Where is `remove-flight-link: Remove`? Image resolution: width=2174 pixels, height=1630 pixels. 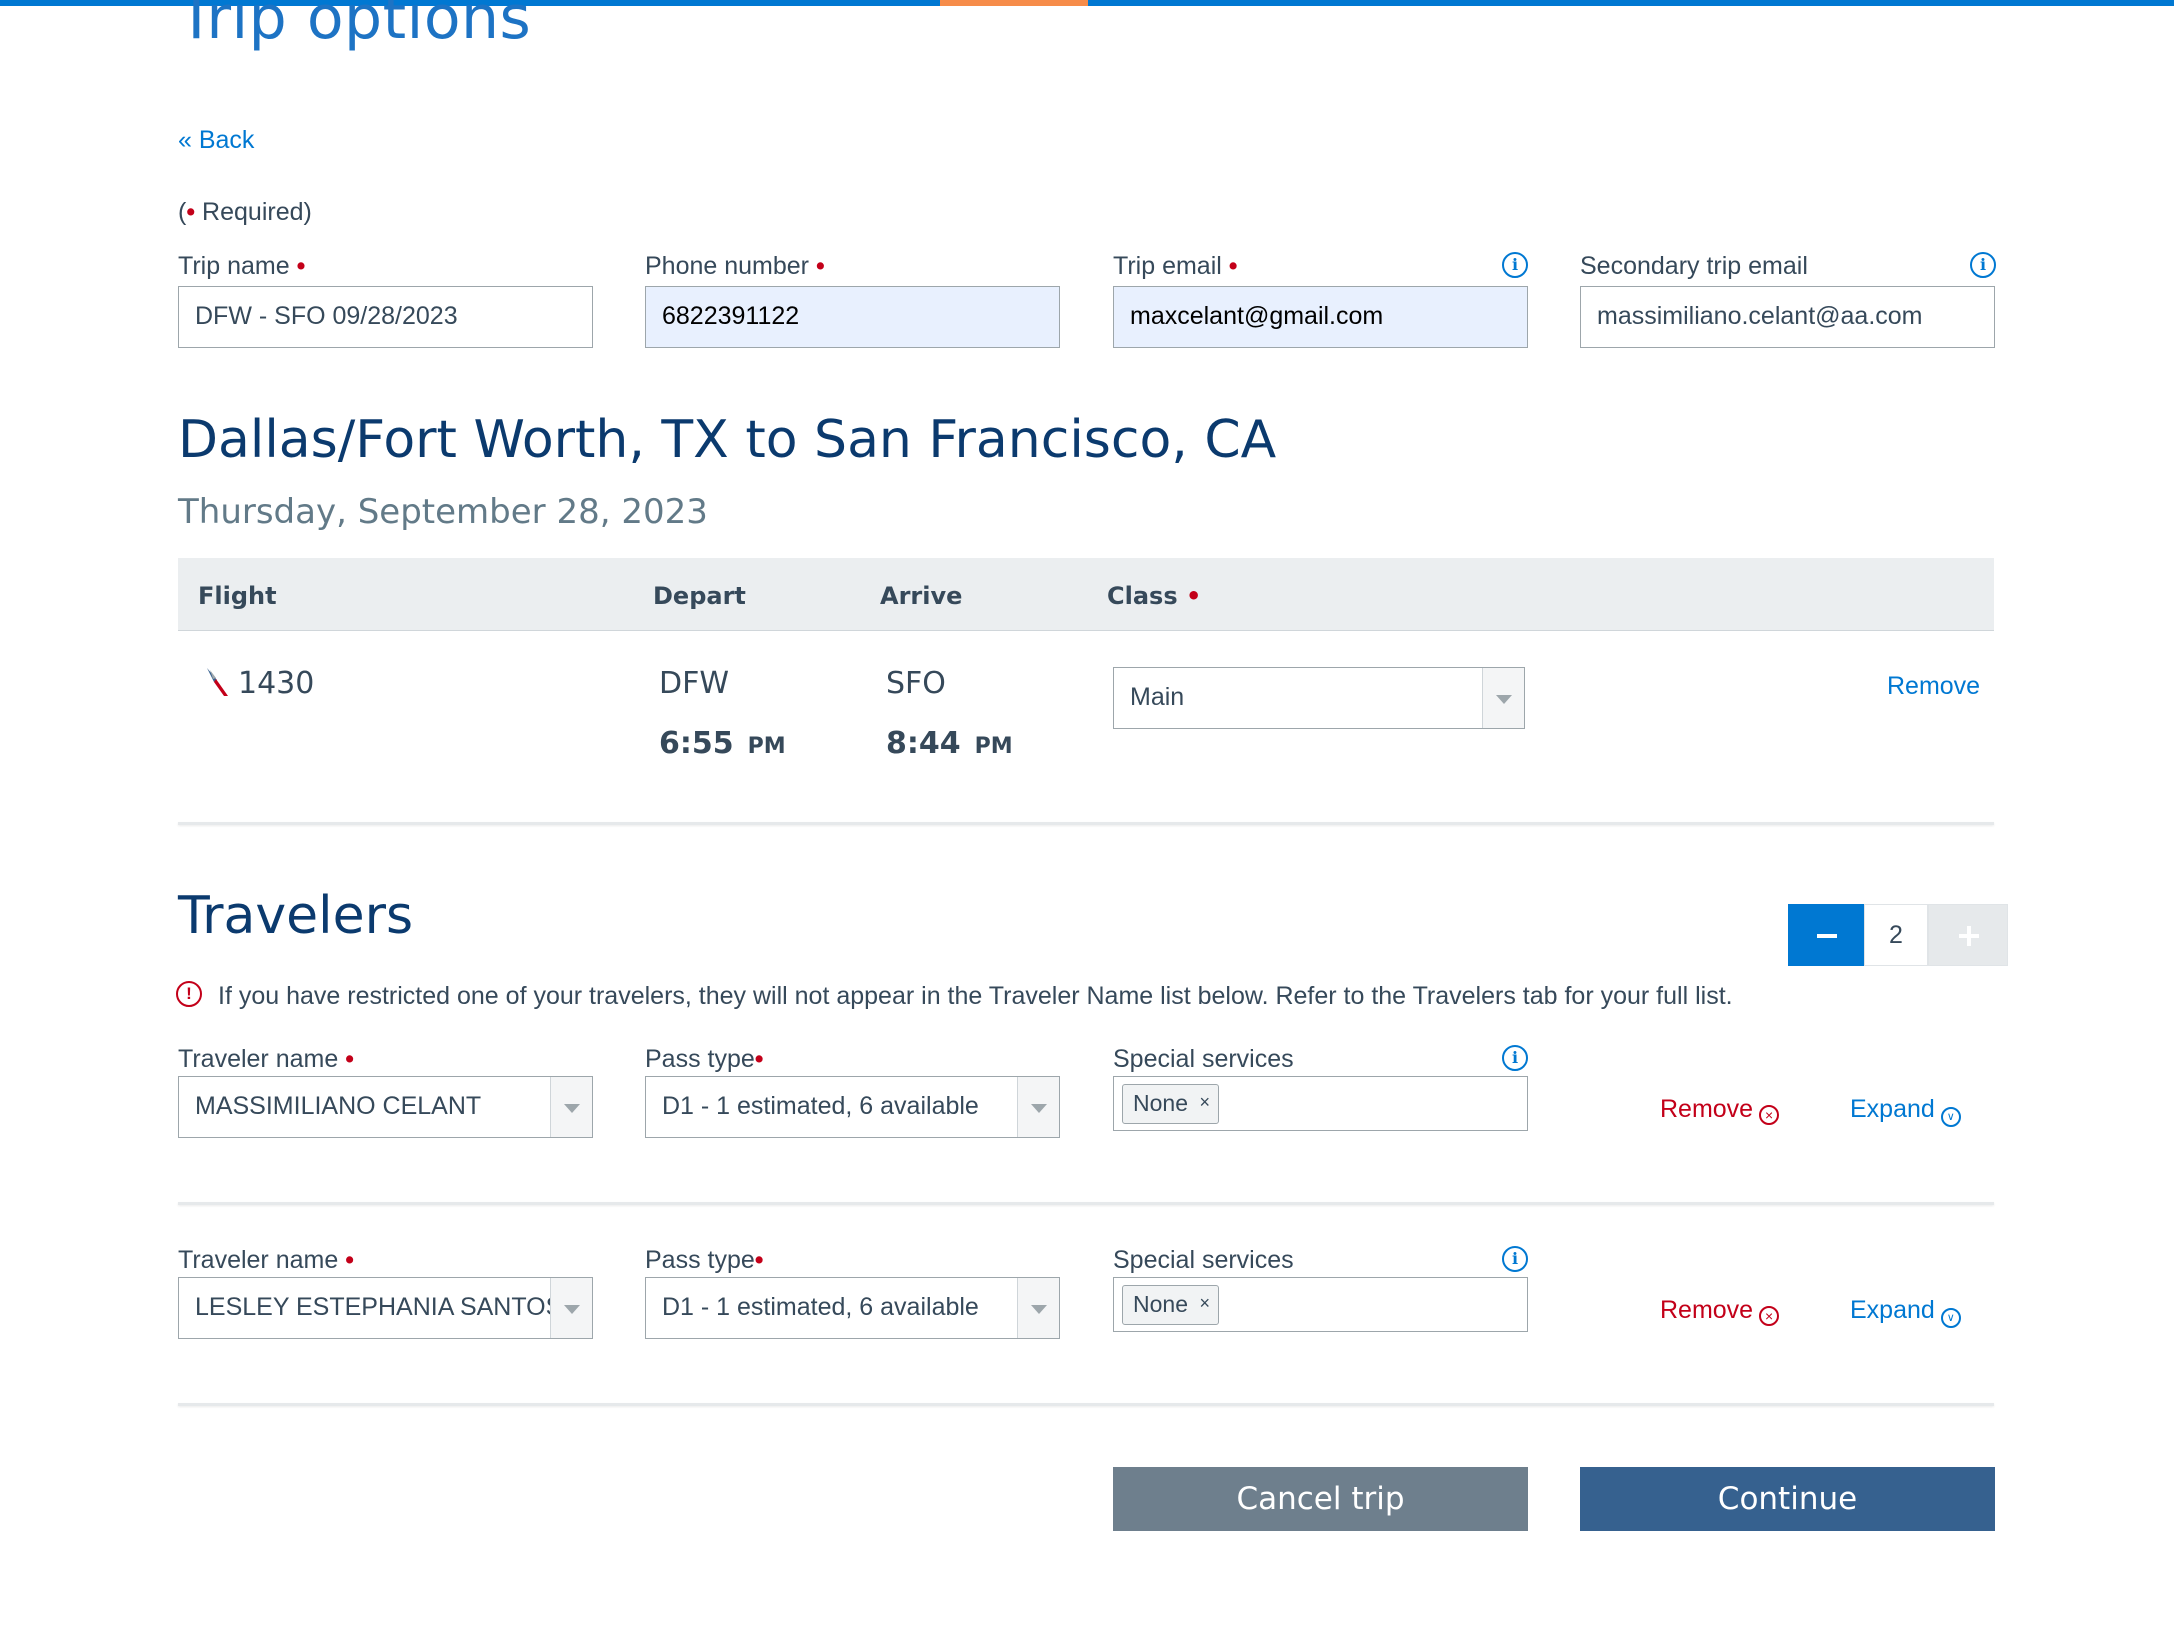 remove-flight-link: Remove is located at coordinates (1933, 686).